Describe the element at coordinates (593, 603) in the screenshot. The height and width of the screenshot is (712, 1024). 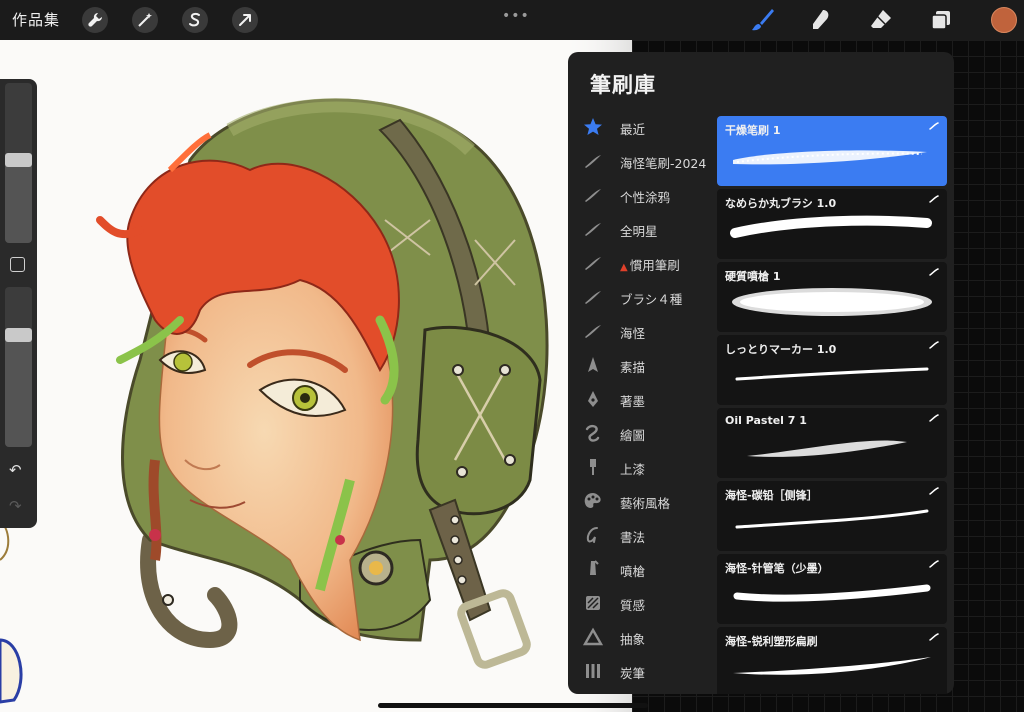
I see `texture-icon` at that location.